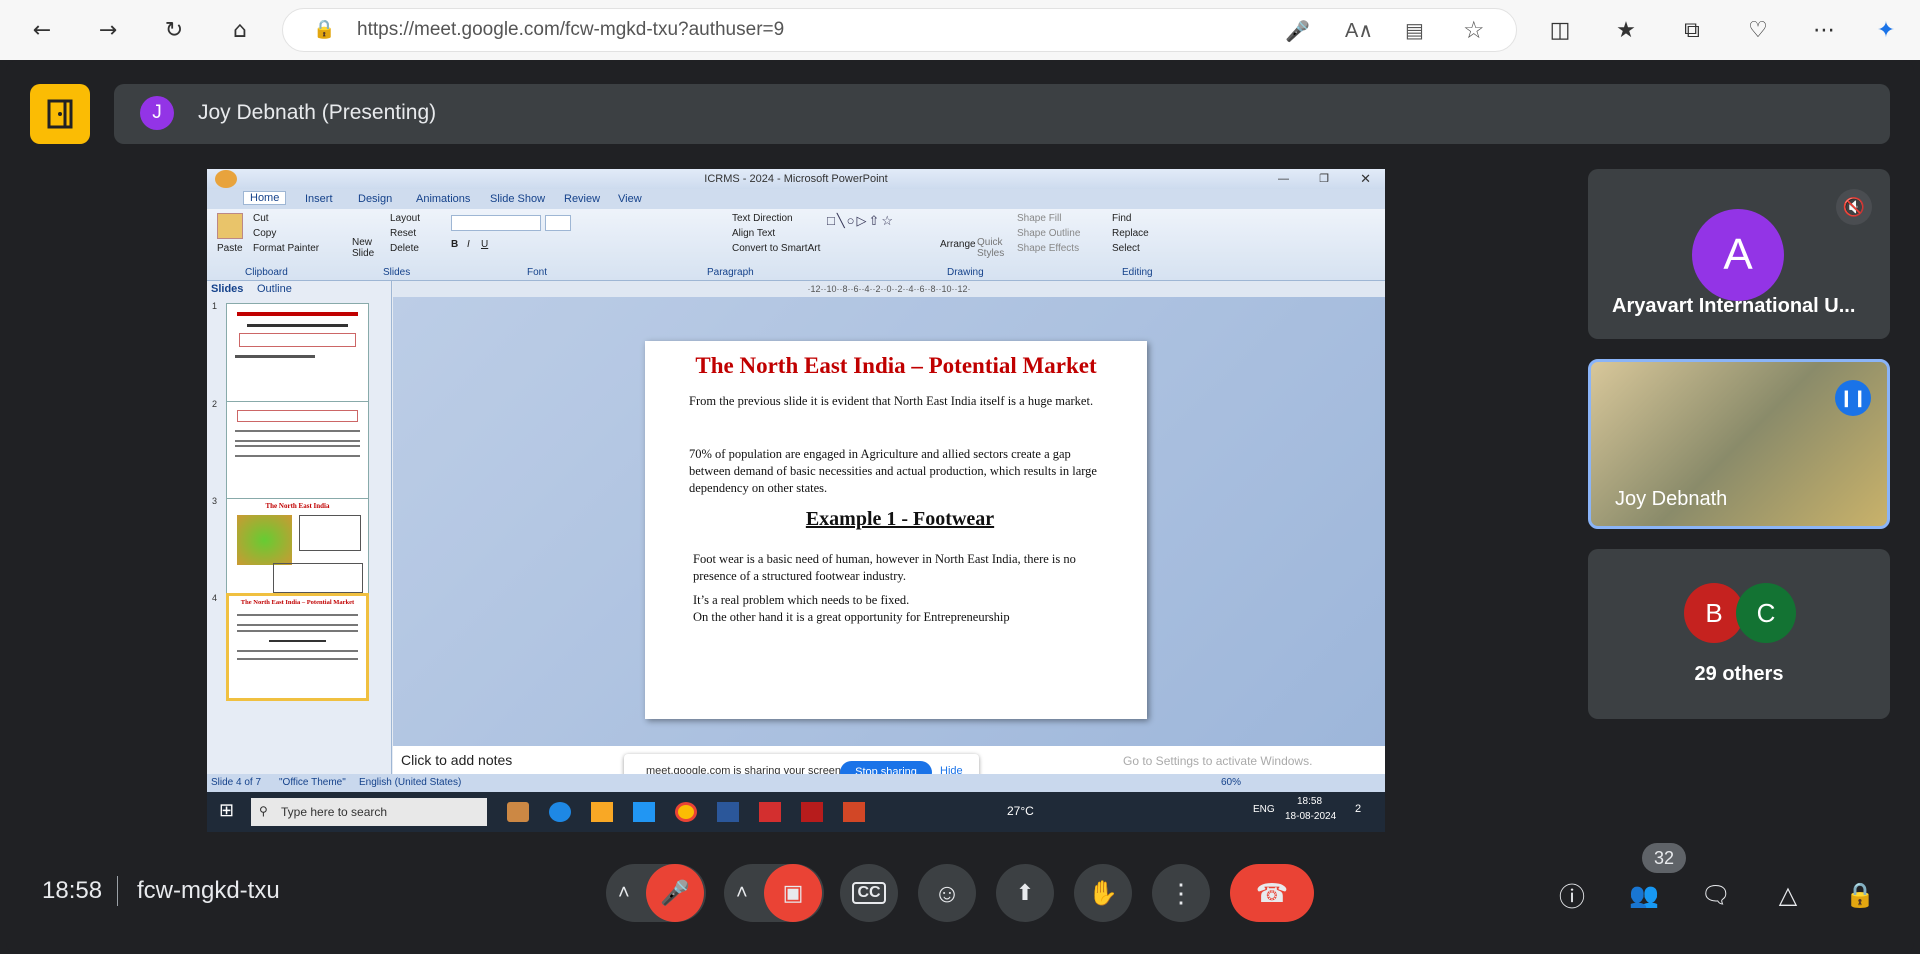 This screenshot has width=1920, height=954. I want to click on tab-slide-show: Slide Show, so click(517, 199).